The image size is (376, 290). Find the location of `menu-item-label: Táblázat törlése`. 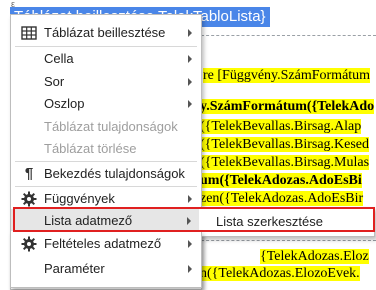

menu-item-label: Táblázat törlése is located at coordinates (90, 148).